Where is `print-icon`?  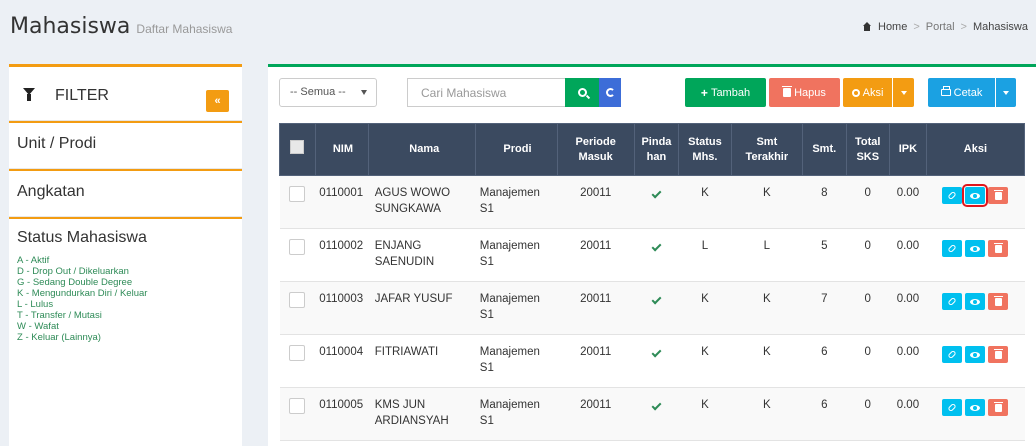 print-icon is located at coordinates (945, 91).